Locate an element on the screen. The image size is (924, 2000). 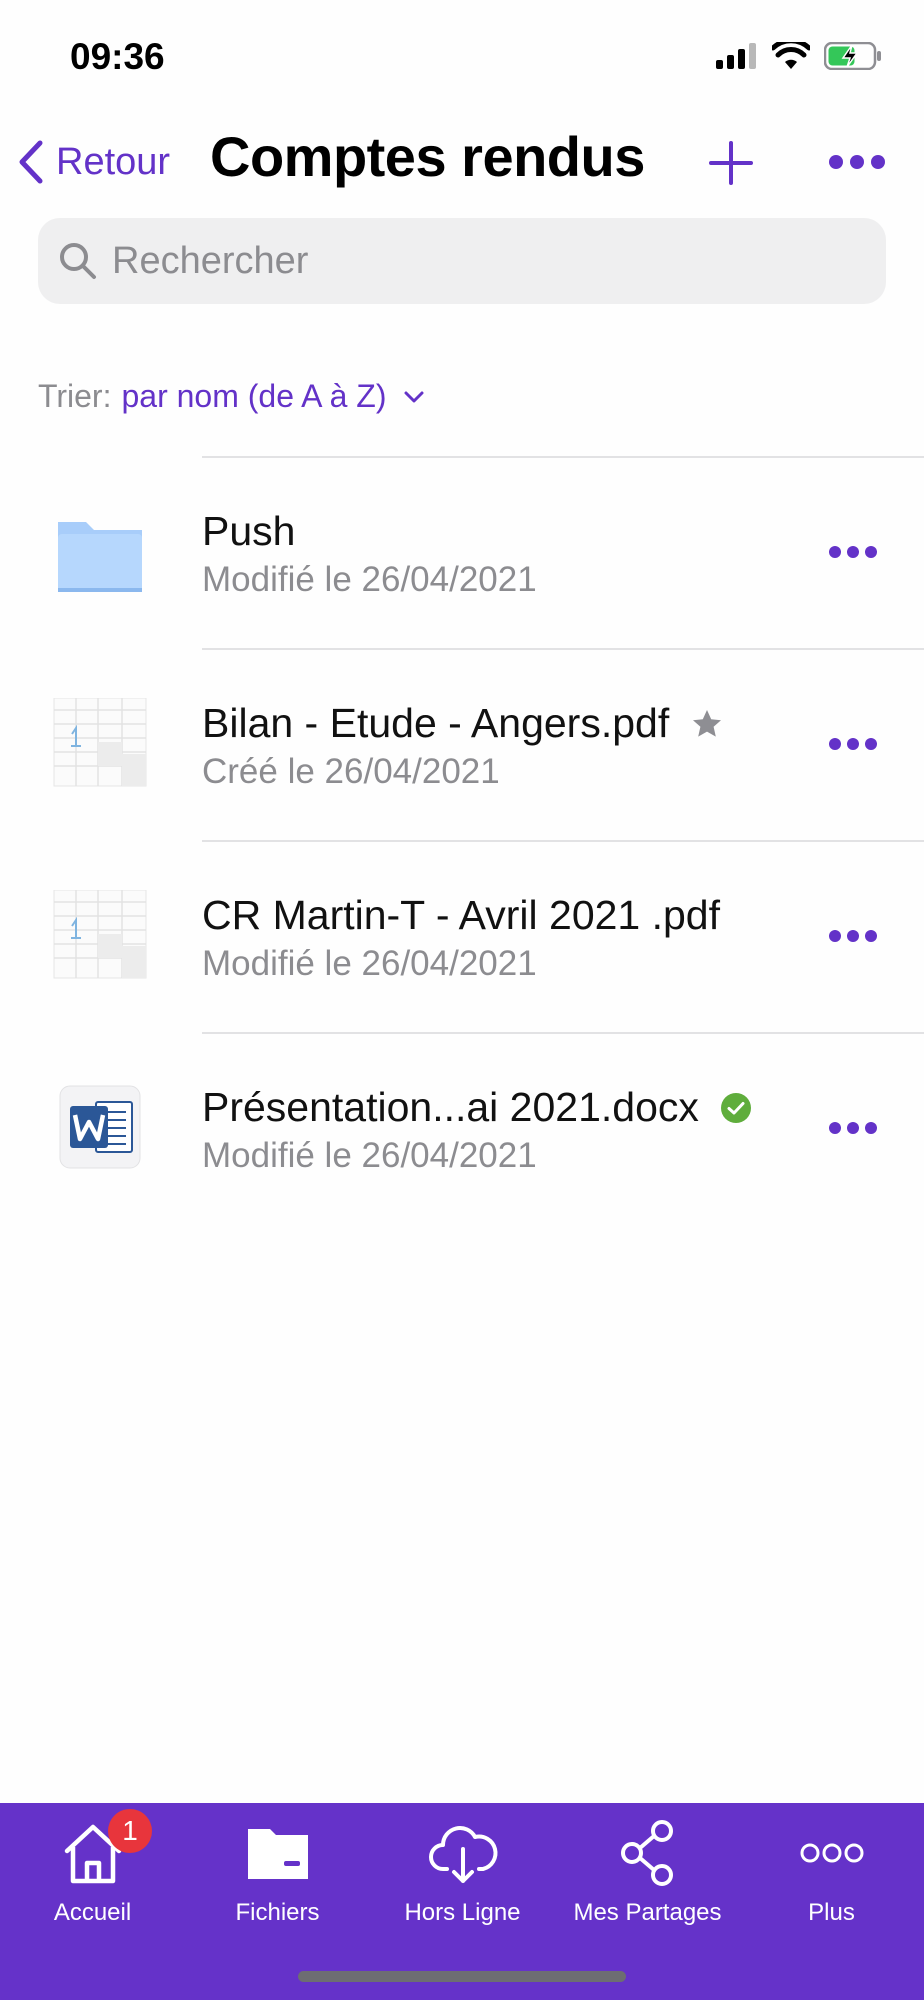
item-name: CR Martin-T - Avril 2021 .pdf is located at coordinates (461, 915).